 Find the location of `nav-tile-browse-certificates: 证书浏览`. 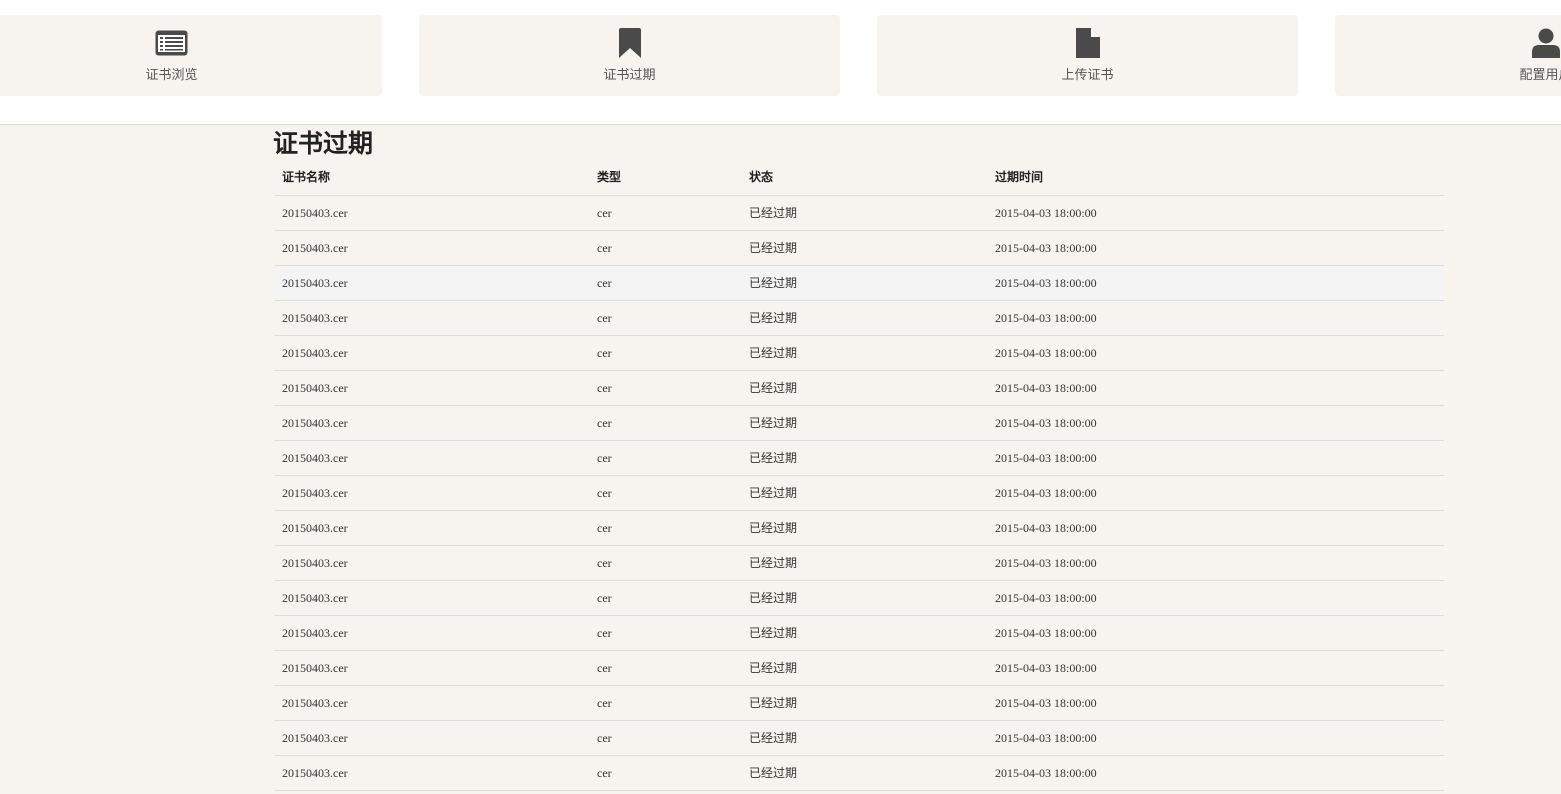

nav-tile-browse-certificates: 证书浏览 is located at coordinates (191, 55).